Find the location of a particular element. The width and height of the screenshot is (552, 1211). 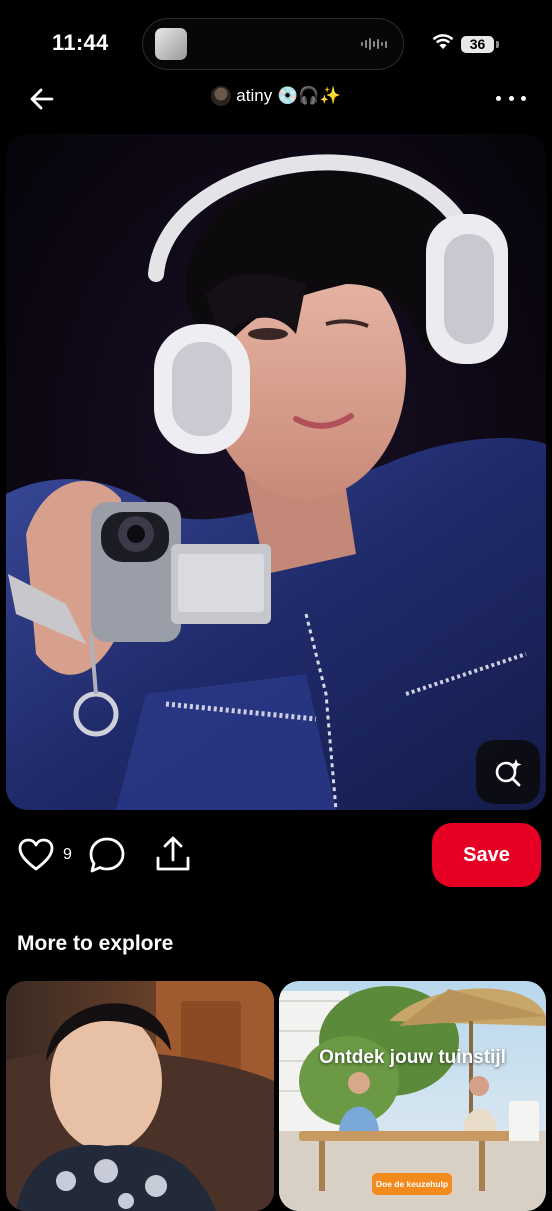

save-button: Save is located at coordinates (486, 855).